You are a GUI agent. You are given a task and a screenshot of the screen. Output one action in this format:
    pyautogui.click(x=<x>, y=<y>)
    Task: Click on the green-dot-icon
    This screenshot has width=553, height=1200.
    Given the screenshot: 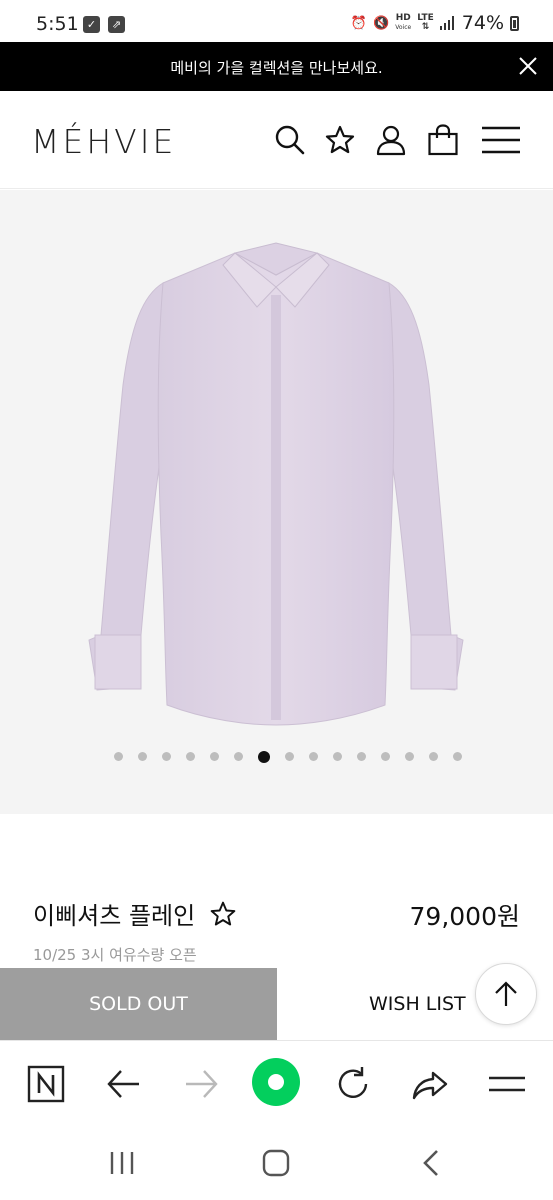 What is the action you would take?
    pyautogui.click(x=276, y=1082)
    